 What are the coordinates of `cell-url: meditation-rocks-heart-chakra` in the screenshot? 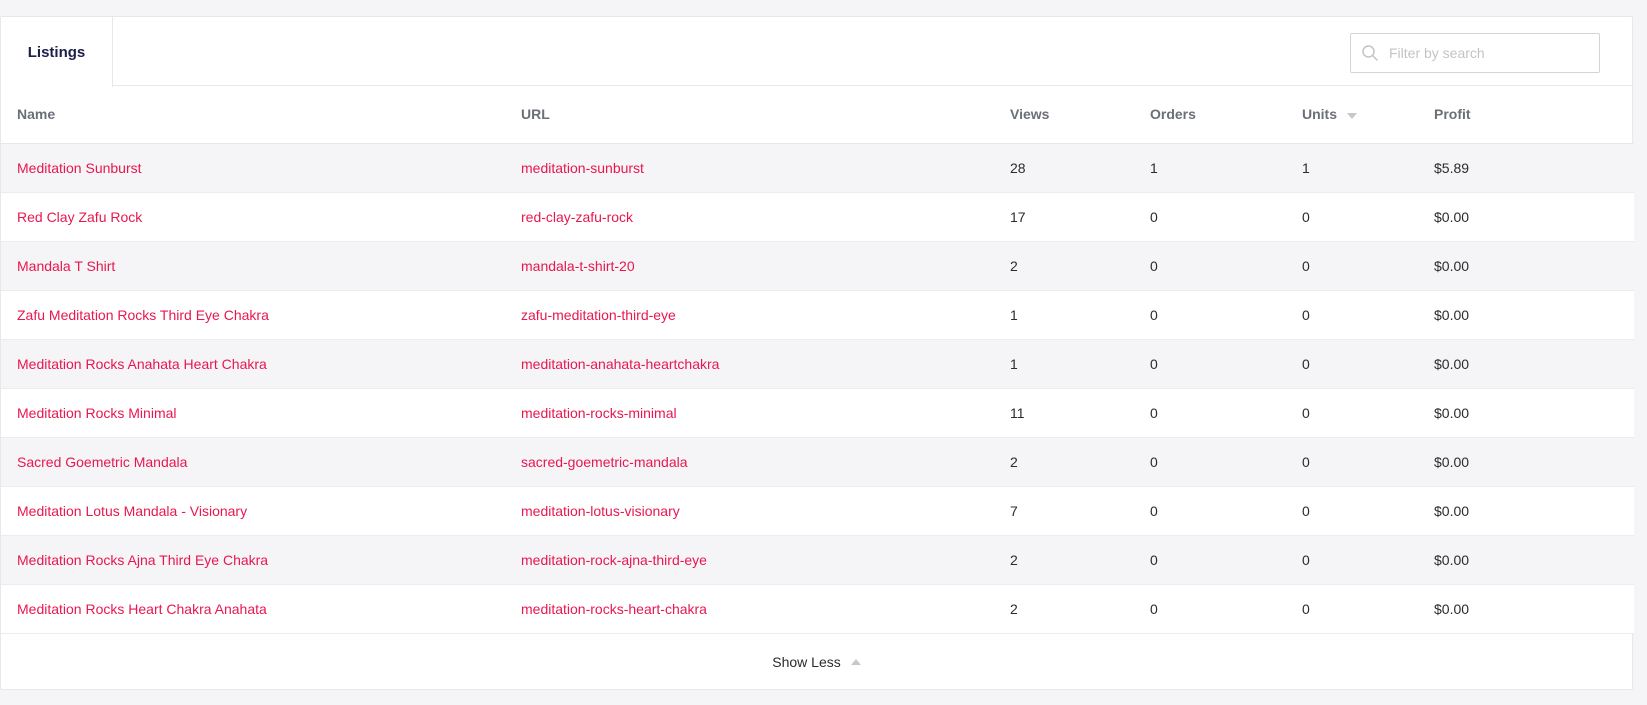 It's located at (749, 609).